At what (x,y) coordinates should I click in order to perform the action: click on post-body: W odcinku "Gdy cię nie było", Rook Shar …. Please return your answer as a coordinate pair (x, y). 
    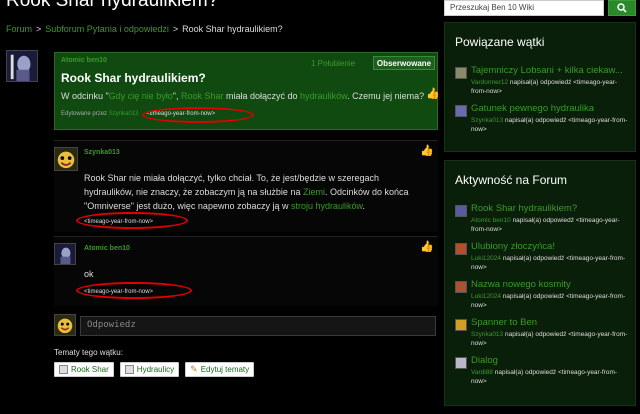
    Looking at the image, I should click on (242, 96).